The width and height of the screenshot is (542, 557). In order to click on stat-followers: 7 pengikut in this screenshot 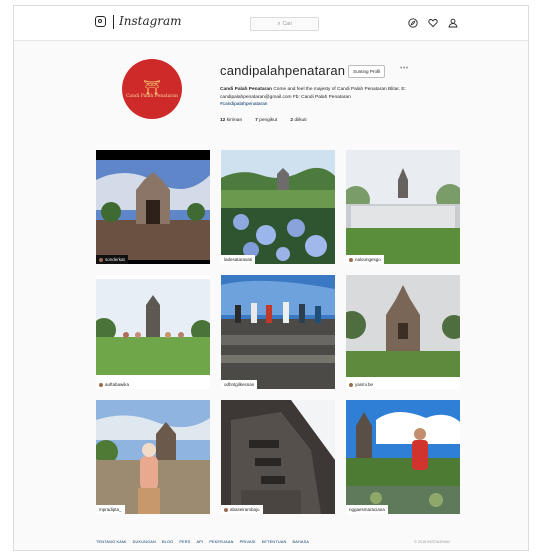, I will do `click(266, 120)`.